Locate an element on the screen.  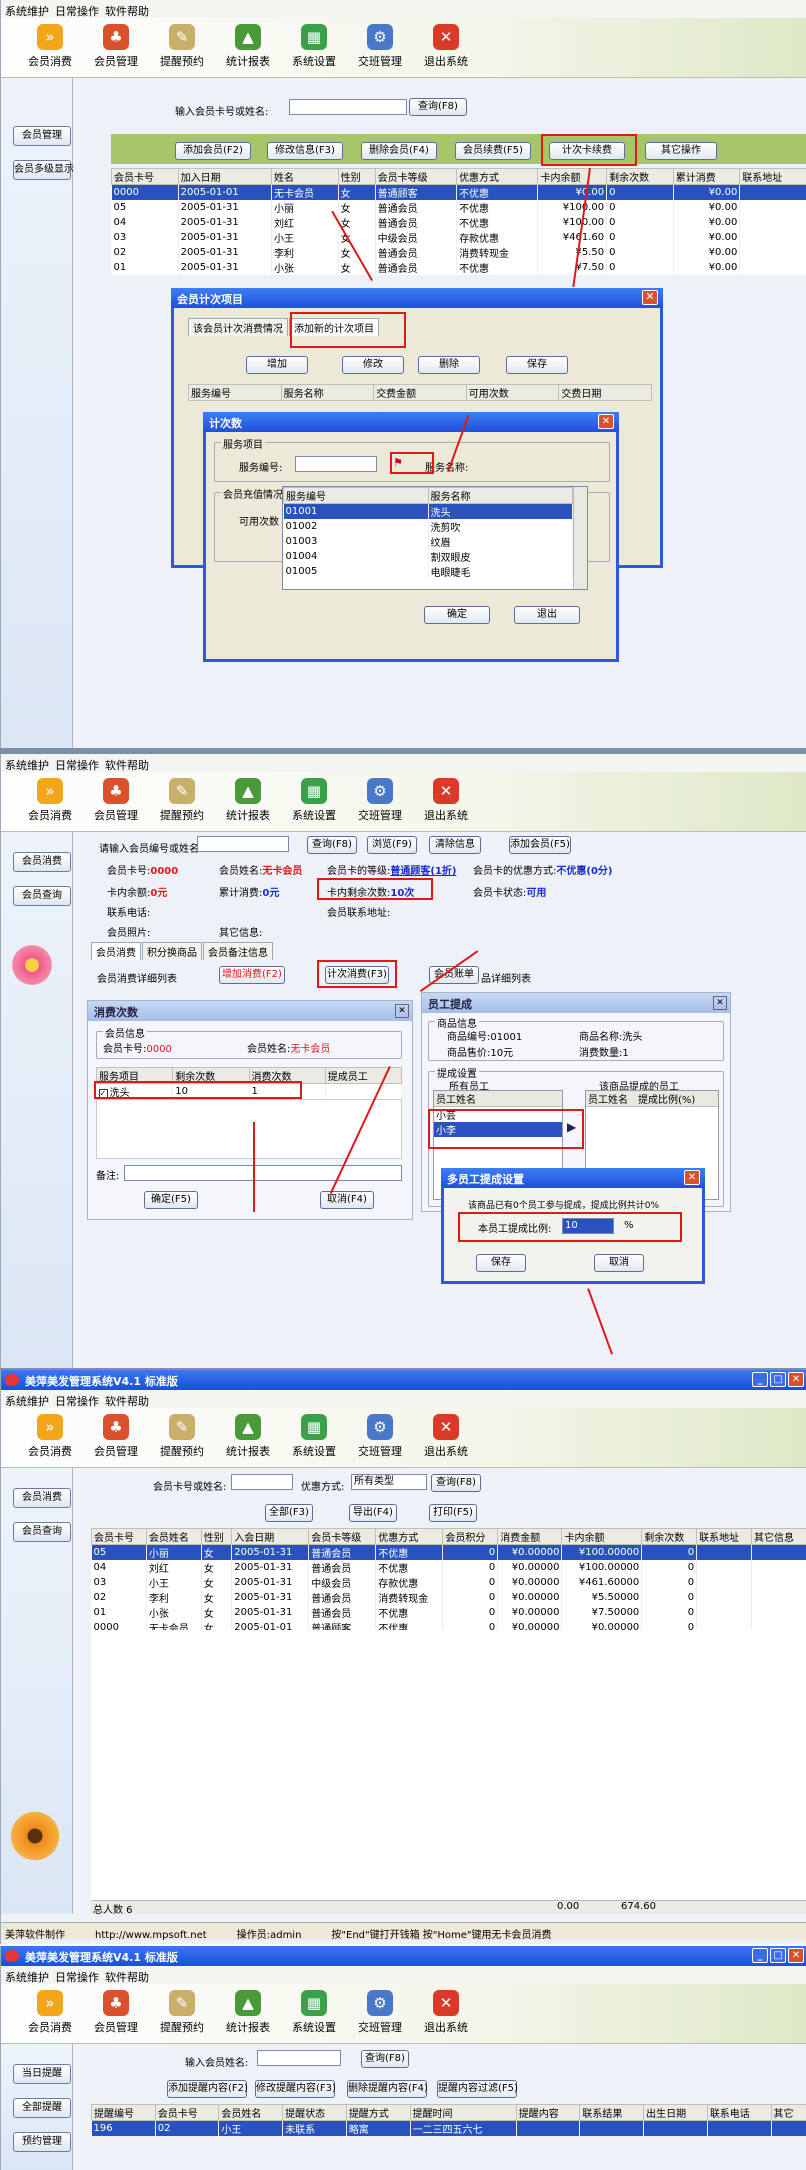
table-row: 01002 洗剪吹 is located at coordinates (428, 526).